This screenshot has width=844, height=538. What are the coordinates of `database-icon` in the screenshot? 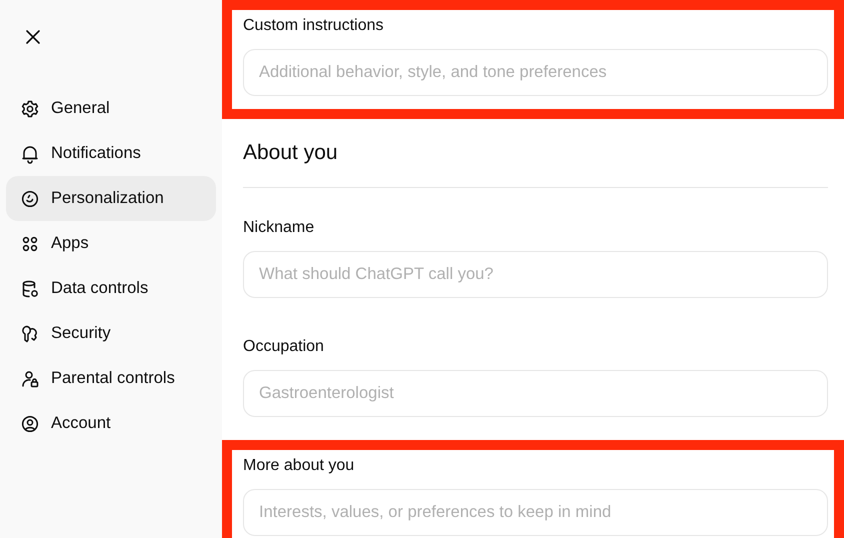 It's located at (30, 288).